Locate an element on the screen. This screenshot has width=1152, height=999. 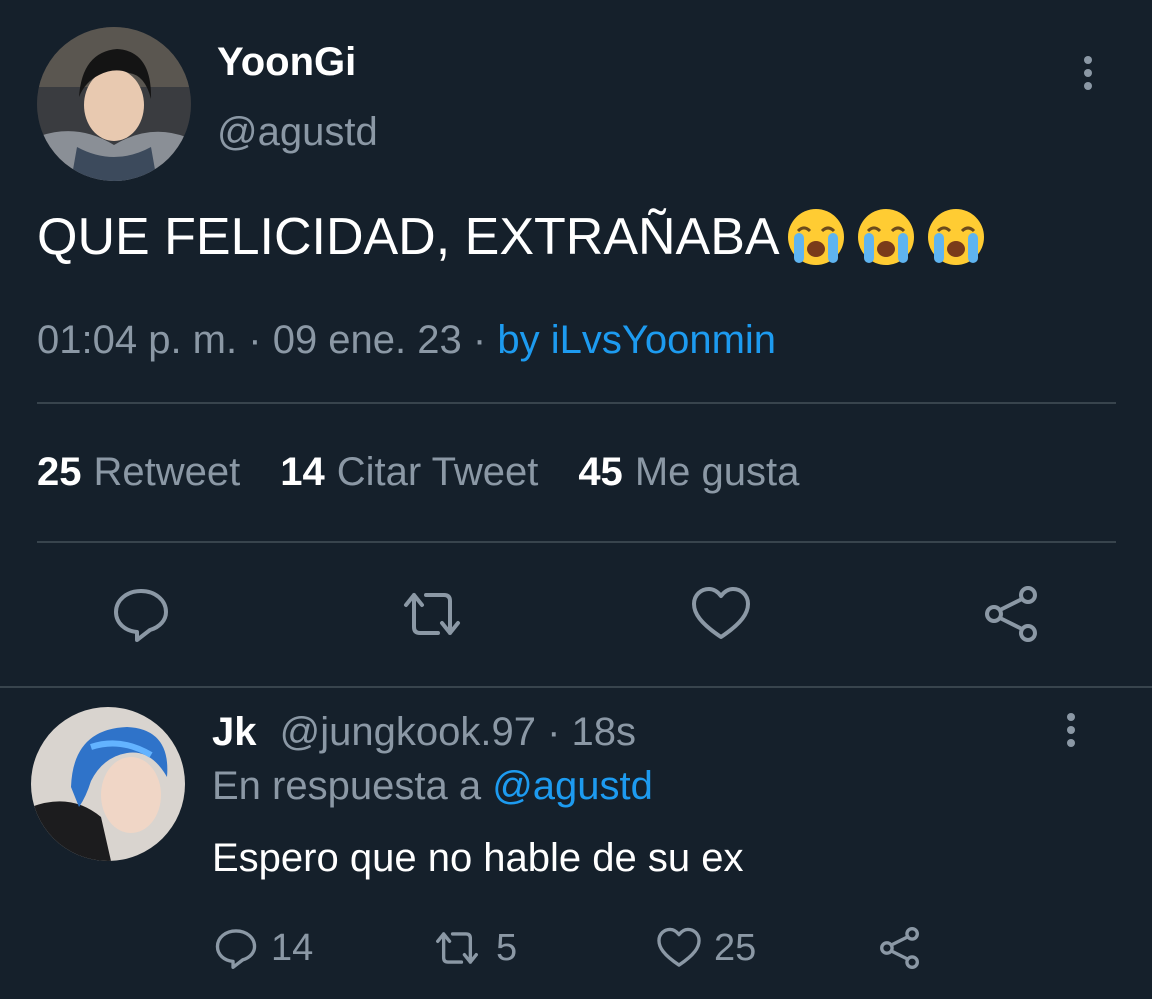
reply-prefix: En respuesta a is located at coordinates (347, 786).